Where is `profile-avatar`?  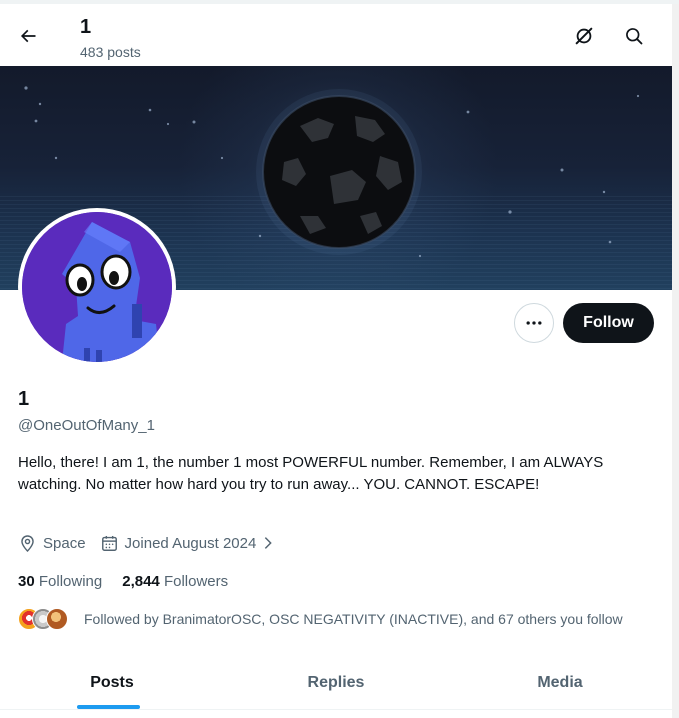
profile-avatar is located at coordinates (97, 287).